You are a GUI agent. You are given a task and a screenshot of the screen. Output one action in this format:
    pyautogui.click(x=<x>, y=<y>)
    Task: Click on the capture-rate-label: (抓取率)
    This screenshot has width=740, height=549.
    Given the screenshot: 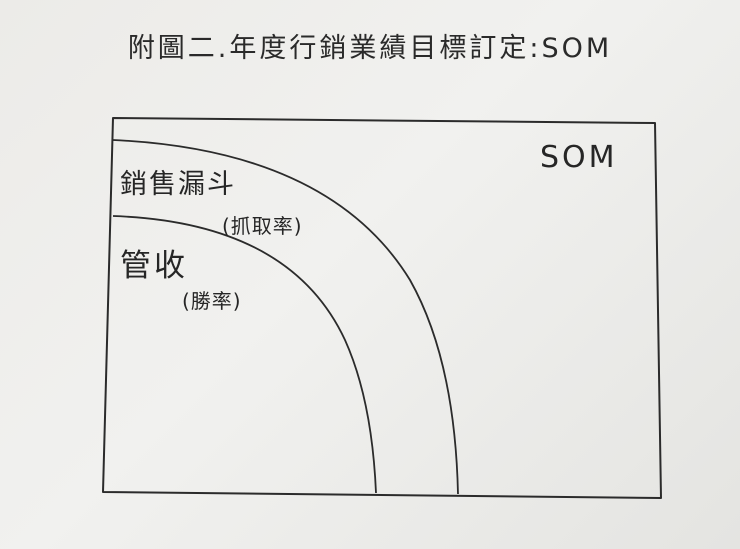 What is the action you would take?
    pyautogui.click(x=262, y=226)
    